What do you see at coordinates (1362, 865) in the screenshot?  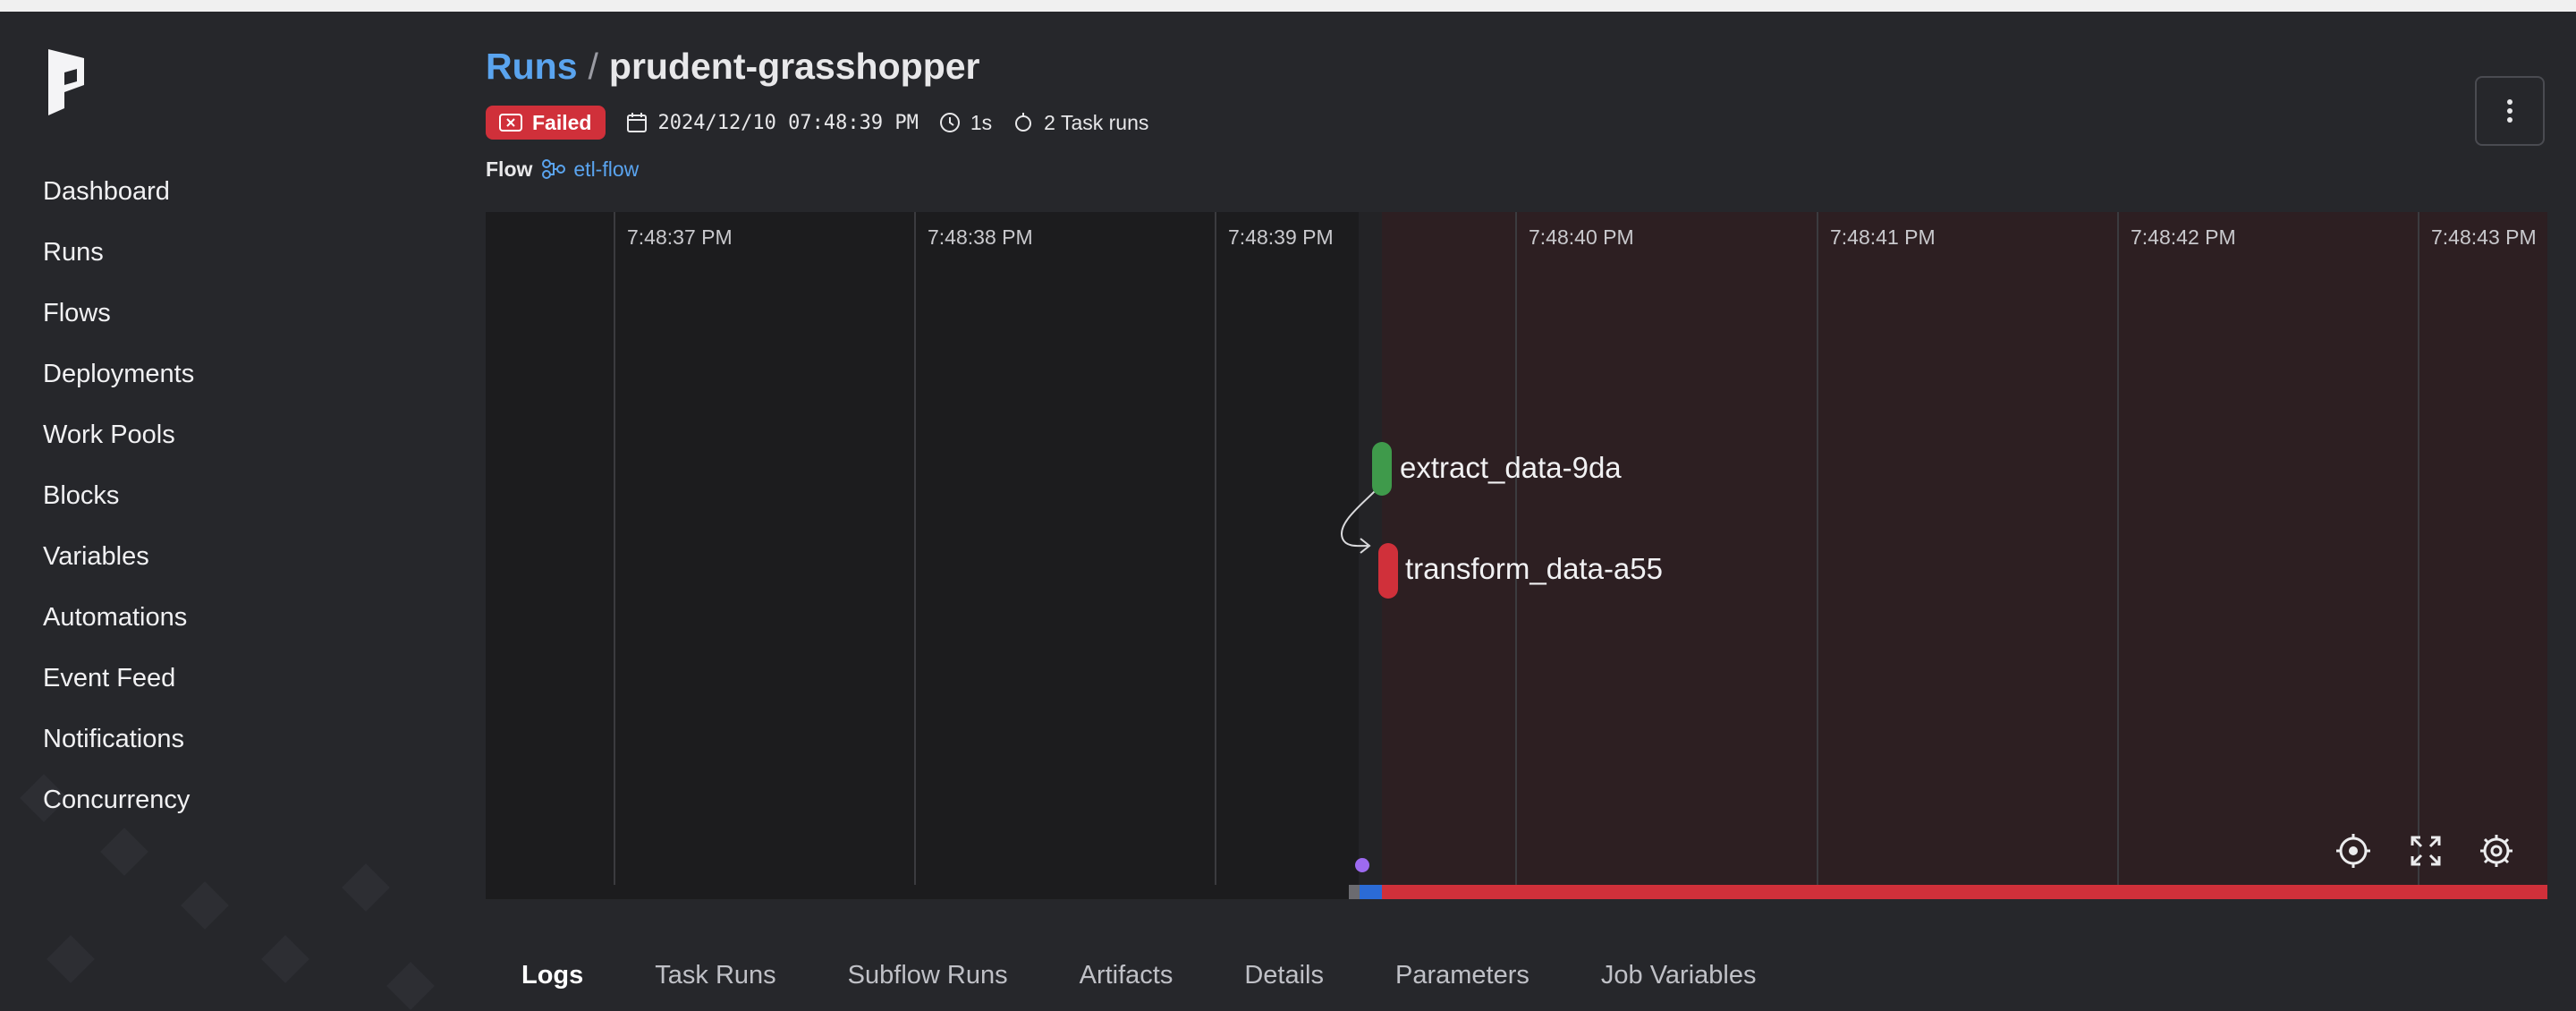 I see `event-marker` at bounding box center [1362, 865].